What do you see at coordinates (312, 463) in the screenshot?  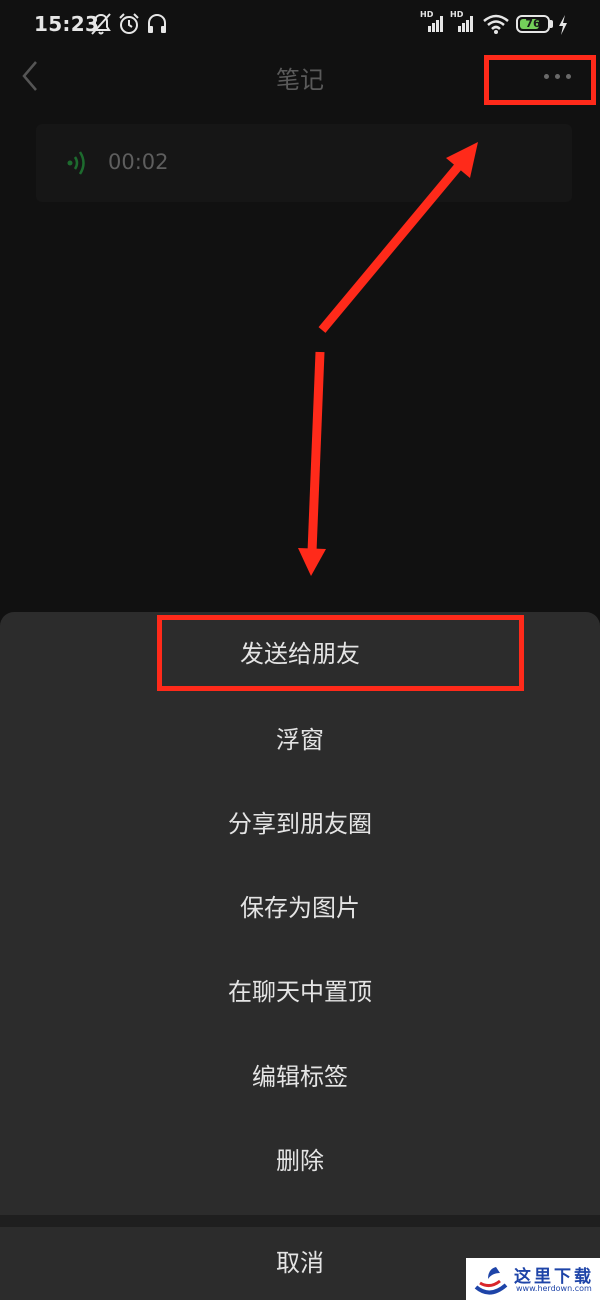 I see `arrow-down` at bounding box center [312, 463].